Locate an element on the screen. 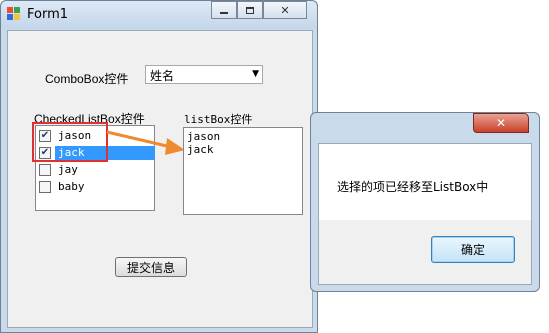 The width and height of the screenshot is (549, 333). listbox-item: jack is located at coordinates (200, 149).